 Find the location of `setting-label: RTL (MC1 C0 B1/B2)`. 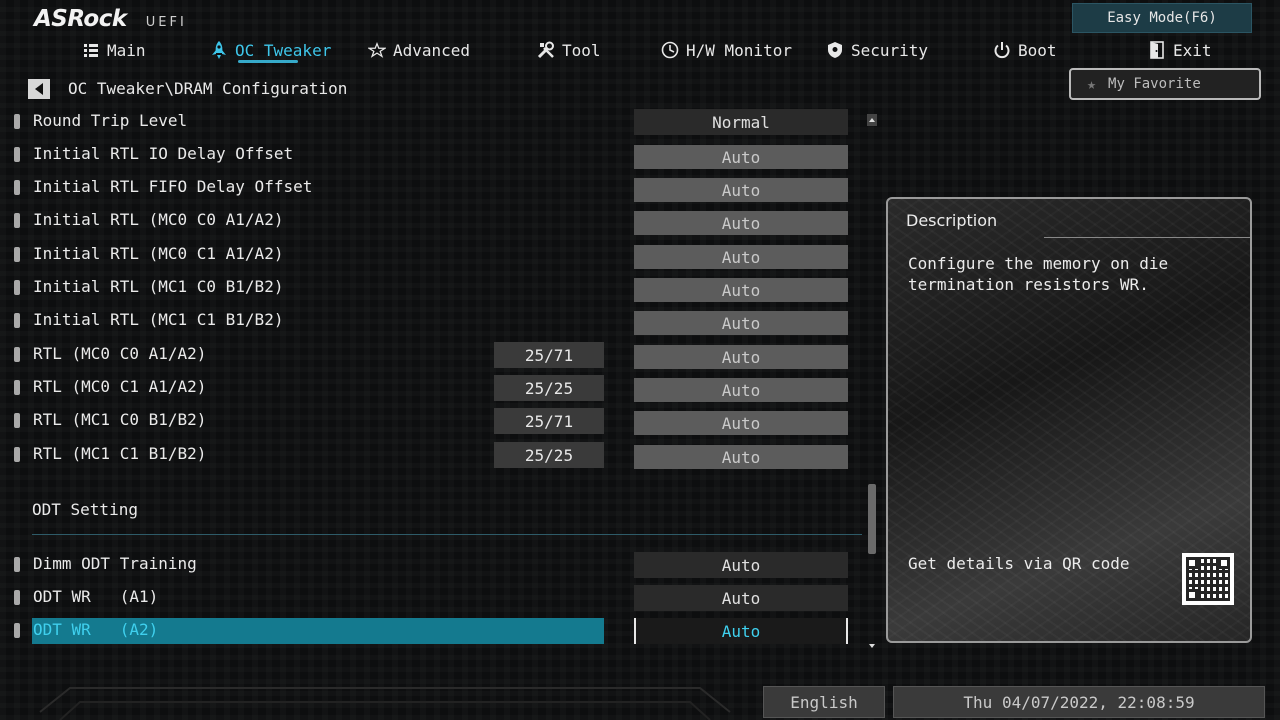

setting-label: RTL (MC1 C0 B1/B2) is located at coordinates (120, 419).